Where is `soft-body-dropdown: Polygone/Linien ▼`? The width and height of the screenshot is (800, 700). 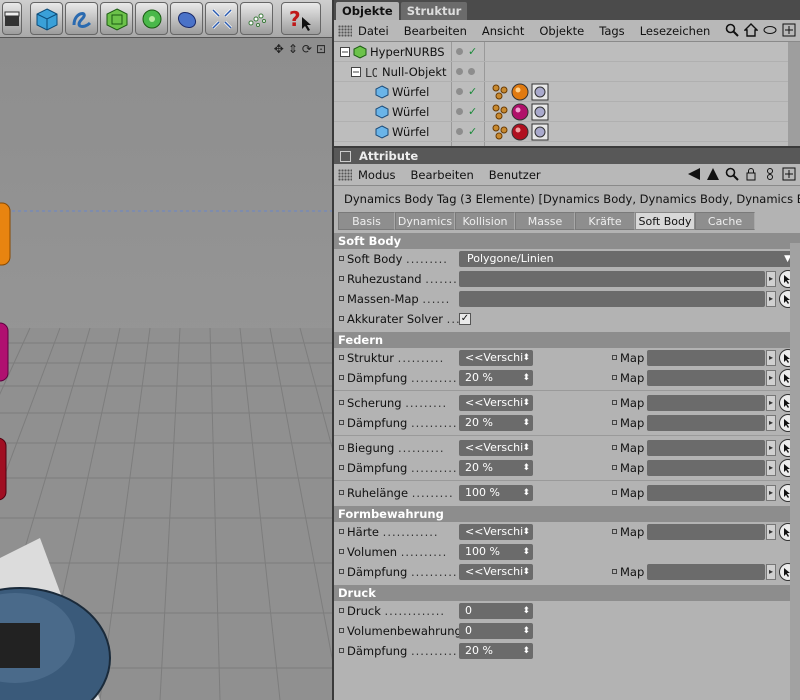 soft-body-dropdown: Polygone/Linien ▼ is located at coordinates (627, 259).